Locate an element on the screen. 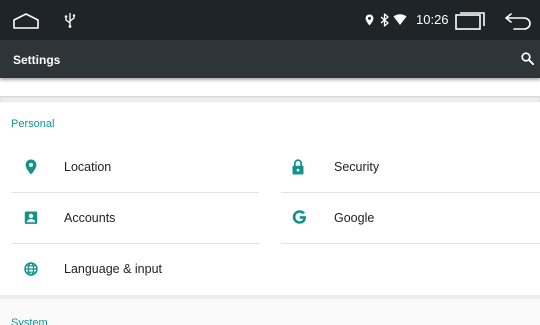 This screenshot has height=325, width=540. google-g-icon is located at coordinates (299, 217).